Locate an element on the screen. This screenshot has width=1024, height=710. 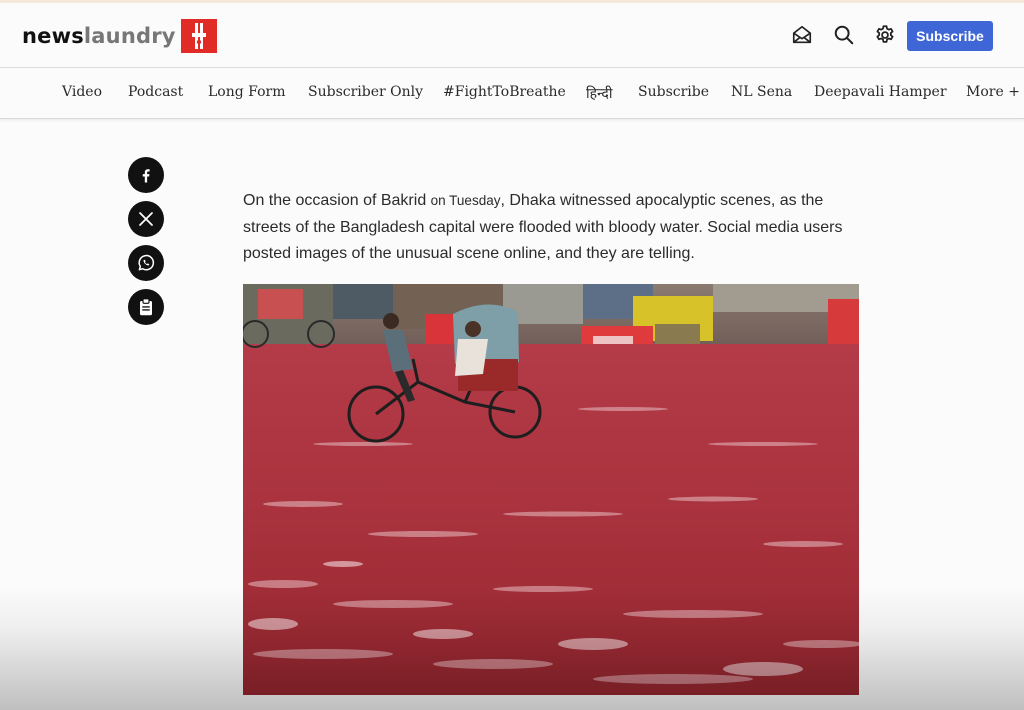
copy-link-button is located at coordinates (146, 307).